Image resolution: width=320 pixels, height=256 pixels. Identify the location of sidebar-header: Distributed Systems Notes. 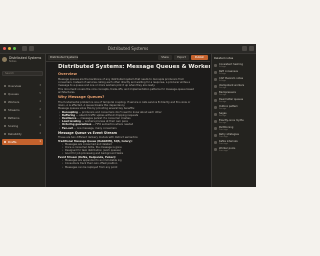
(22, 63).